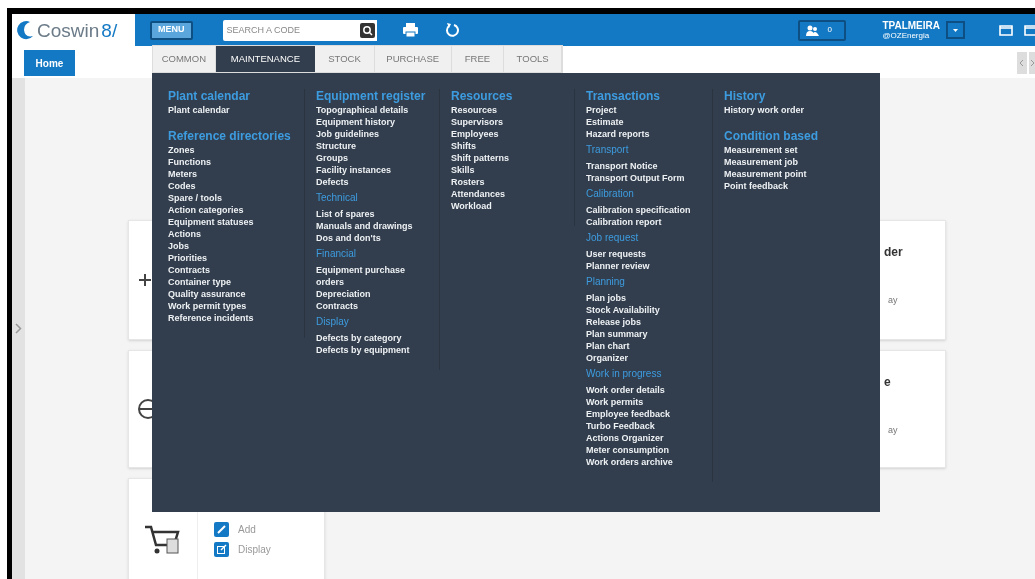  What do you see at coordinates (230, 136) in the screenshot?
I see `menu-heading: Reference directories` at bounding box center [230, 136].